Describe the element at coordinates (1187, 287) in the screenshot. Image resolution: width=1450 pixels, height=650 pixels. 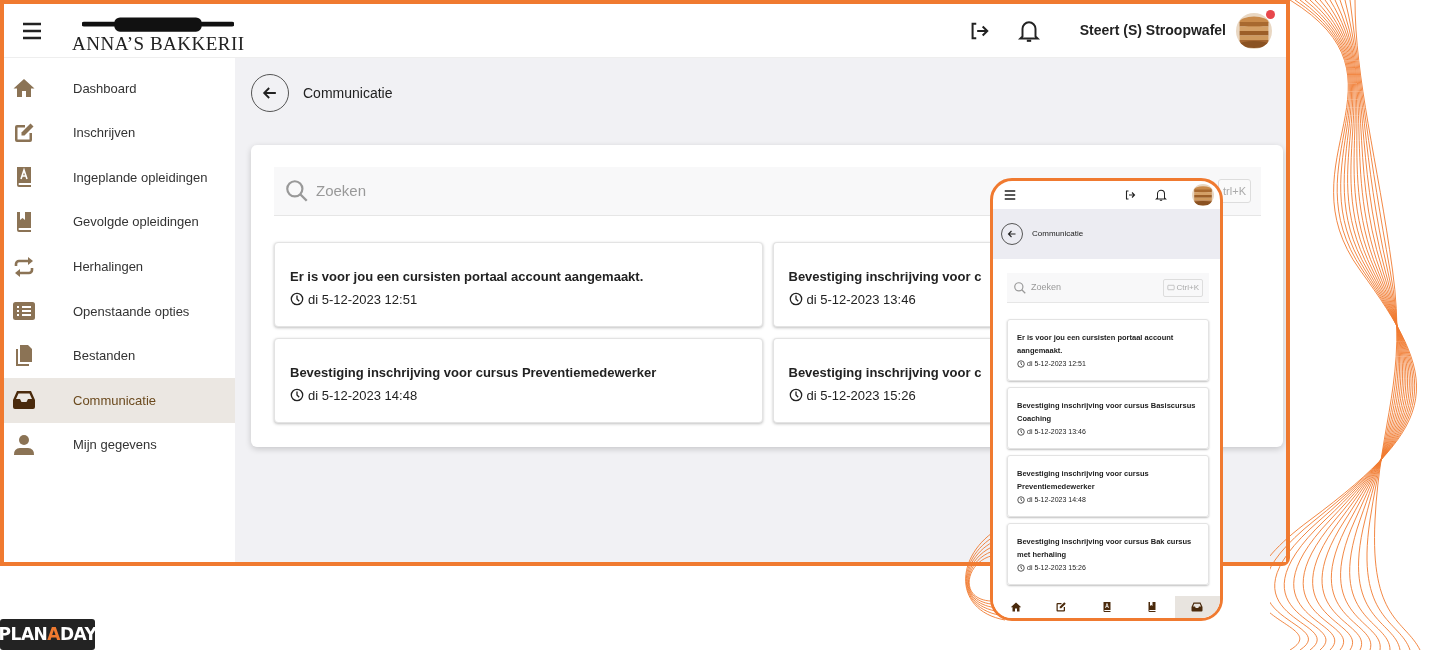
I see `shortcut-text: Ctrl+K` at that location.